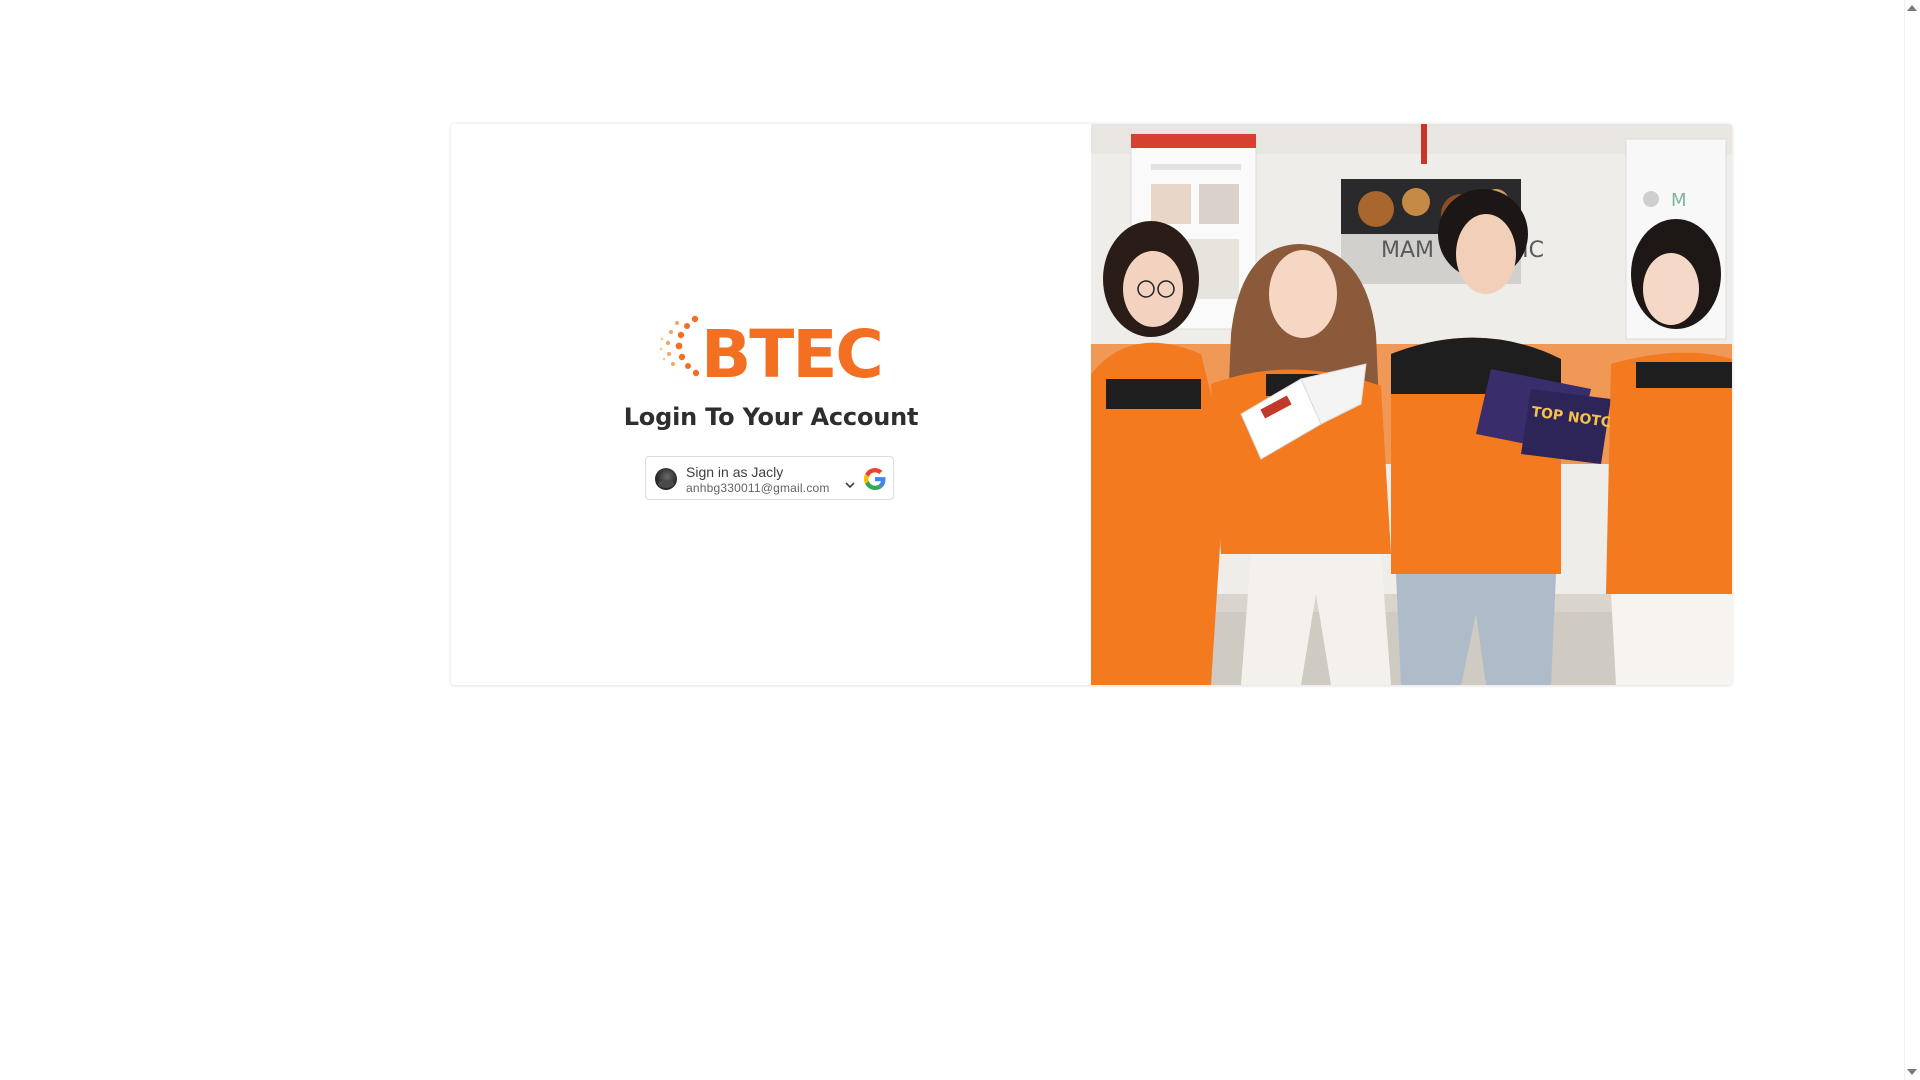  Describe the element at coordinates (735, 472) in the screenshot. I see `signin-name-label: Sign in as Jacly` at that location.